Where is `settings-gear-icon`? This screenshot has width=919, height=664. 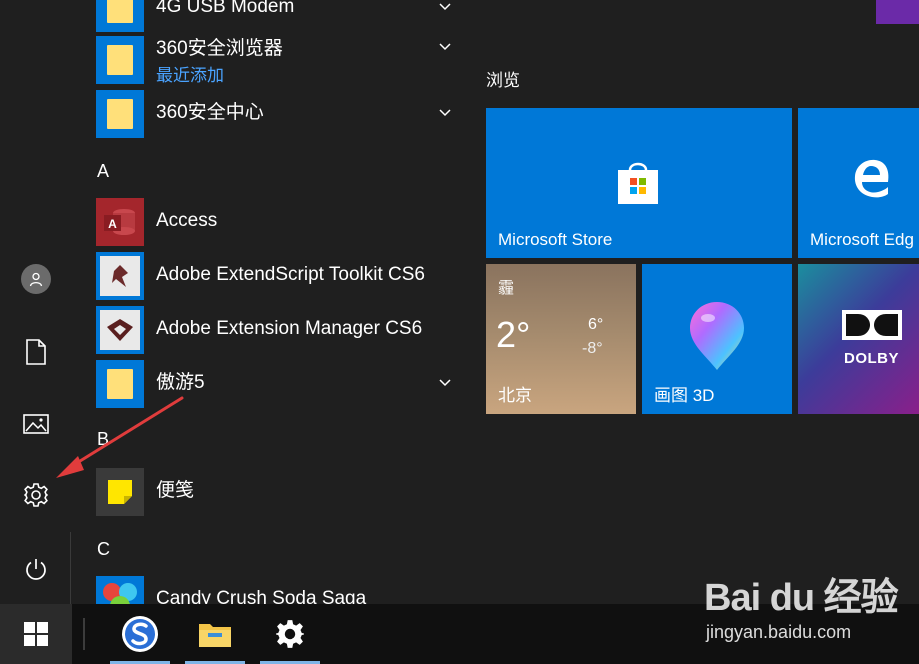
settings-gear-icon is located at coordinates (290, 634).